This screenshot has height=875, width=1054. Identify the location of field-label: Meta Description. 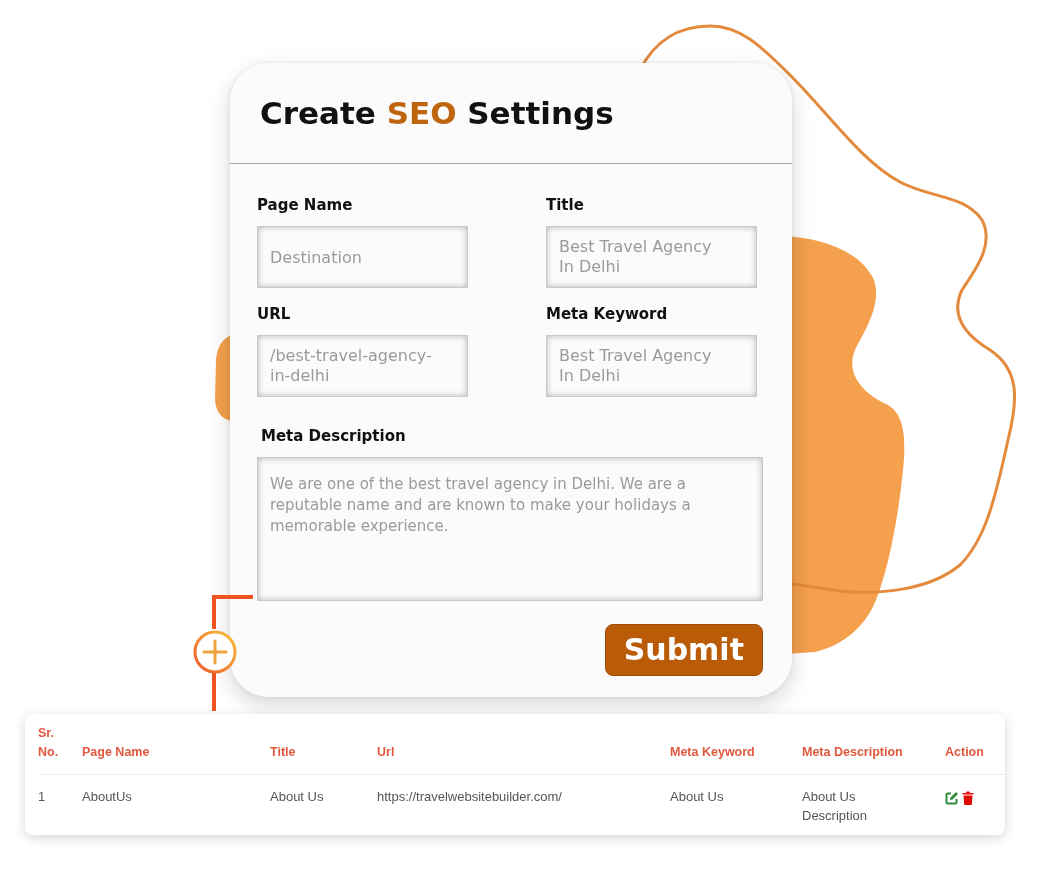
(333, 436).